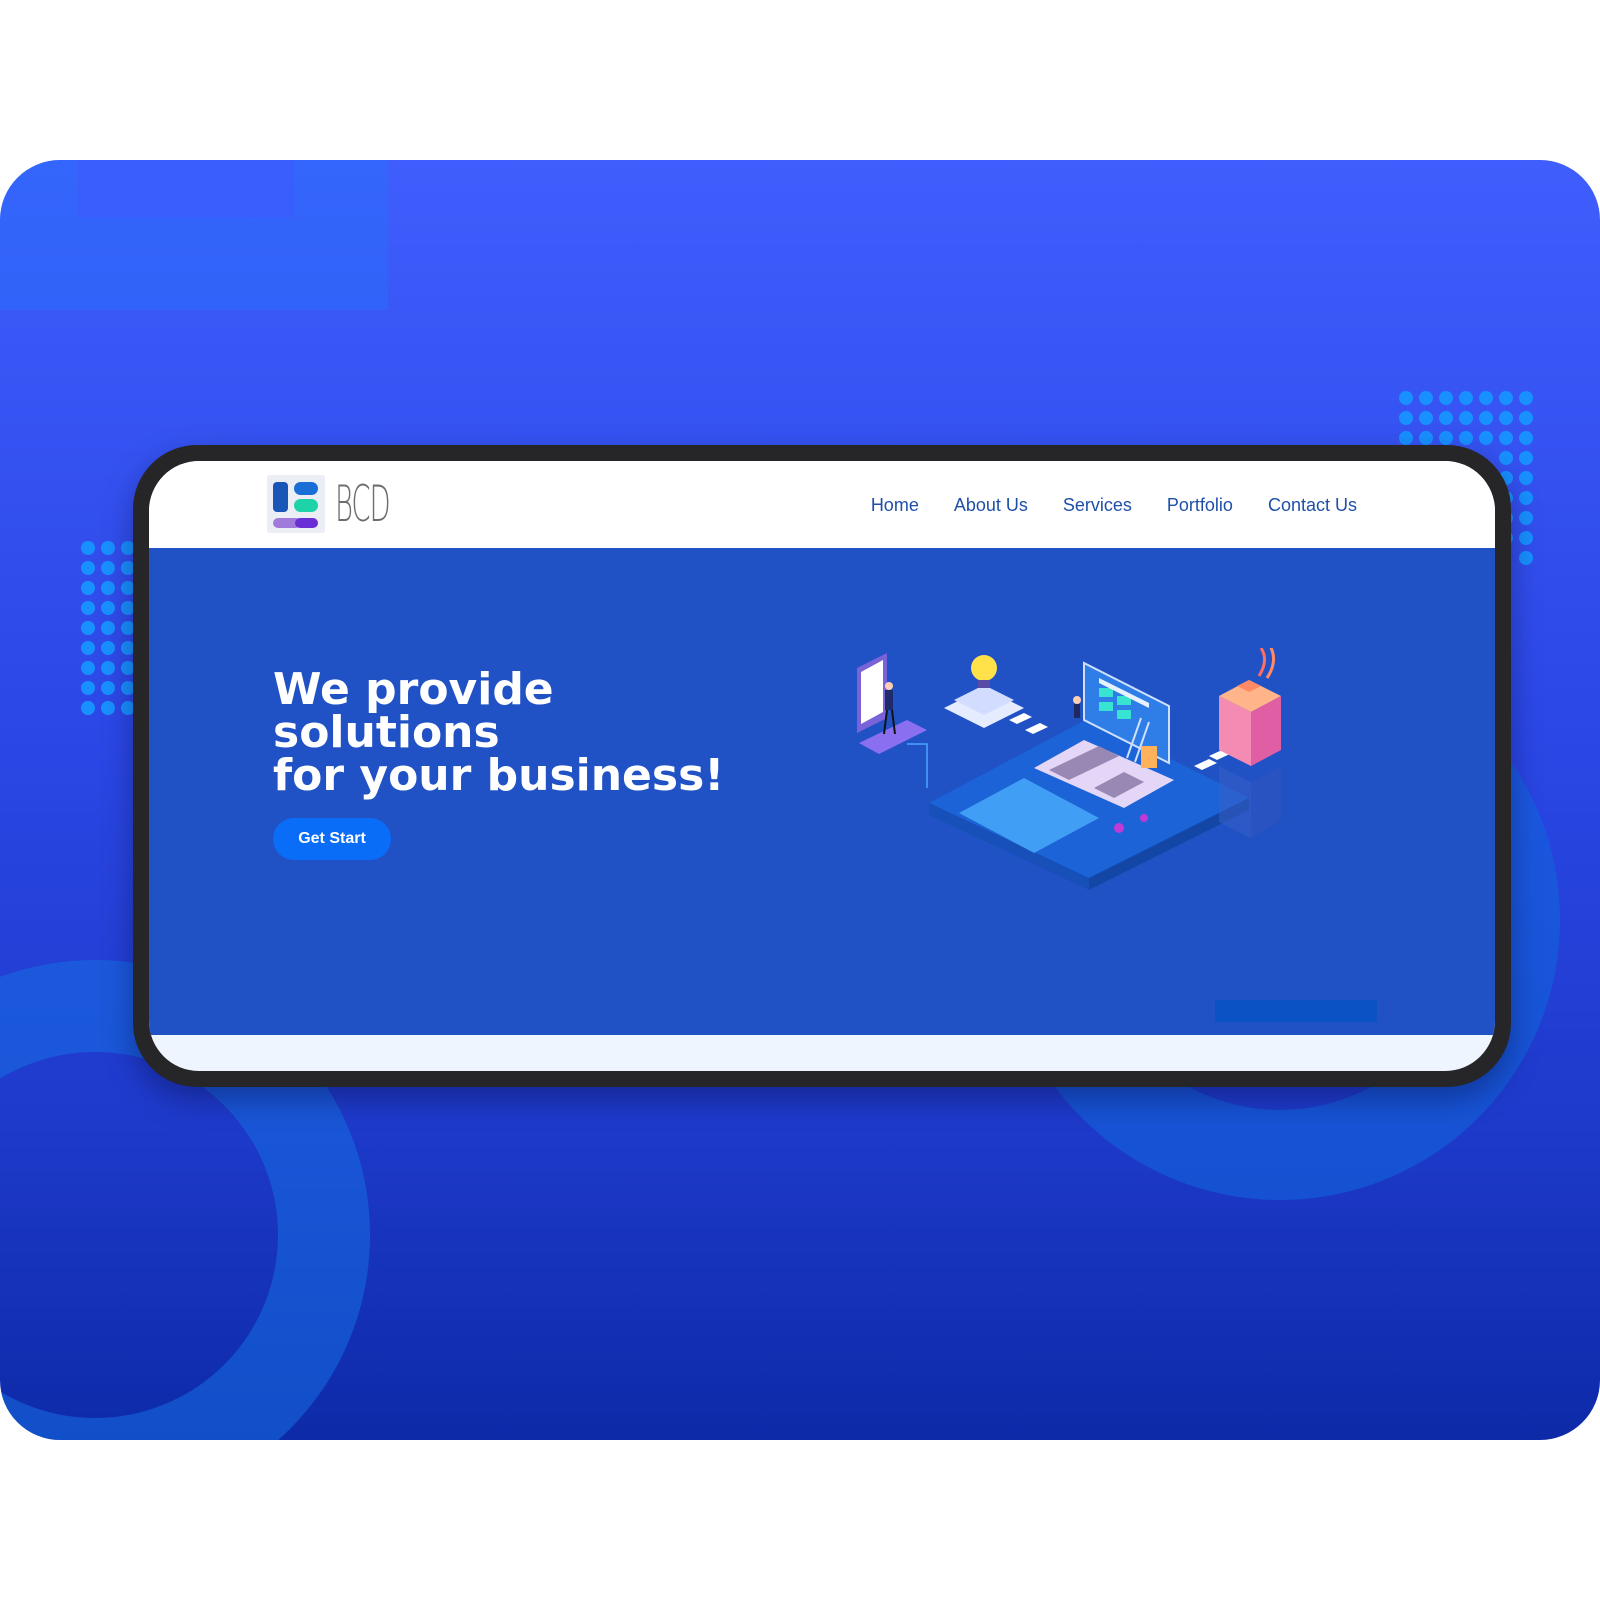 The width and height of the screenshot is (1600, 1600). What do you see at coordinates (499, 775) in the screenshot?
I see `hero-title-line: for your business!` at bounding box center [499, 775].